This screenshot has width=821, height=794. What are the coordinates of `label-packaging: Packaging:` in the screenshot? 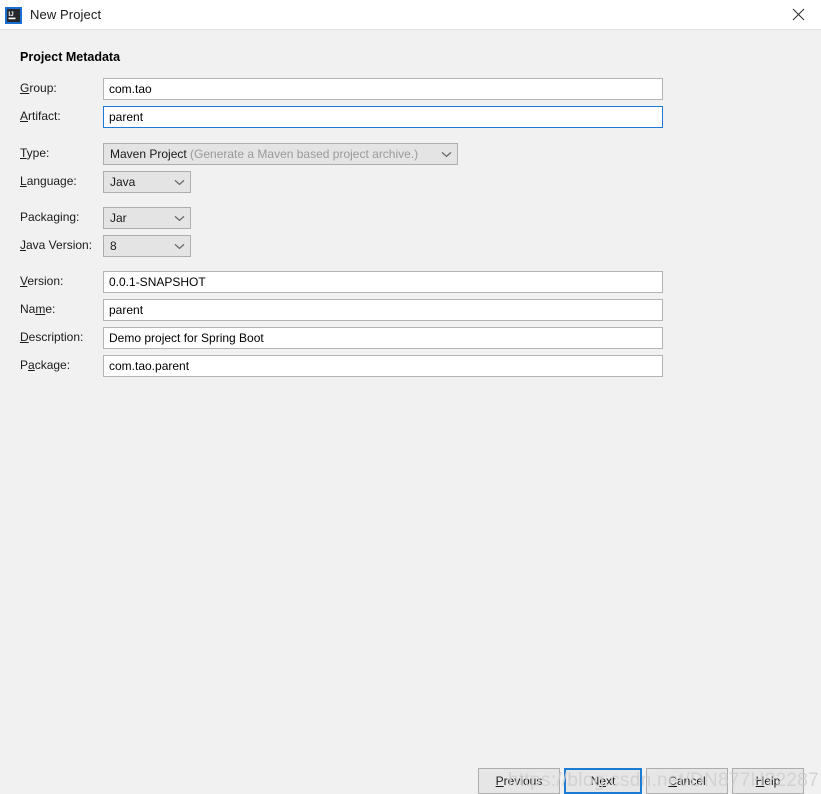 It's located at (50, 217).